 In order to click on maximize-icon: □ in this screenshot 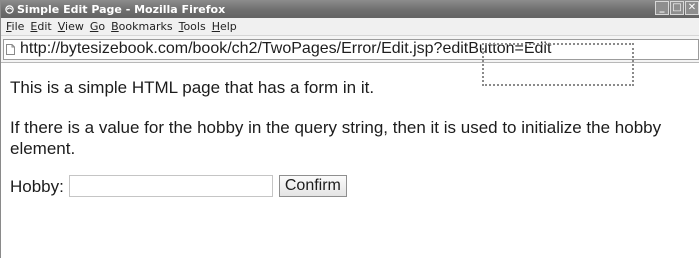, I will do `click(677, 8)`.